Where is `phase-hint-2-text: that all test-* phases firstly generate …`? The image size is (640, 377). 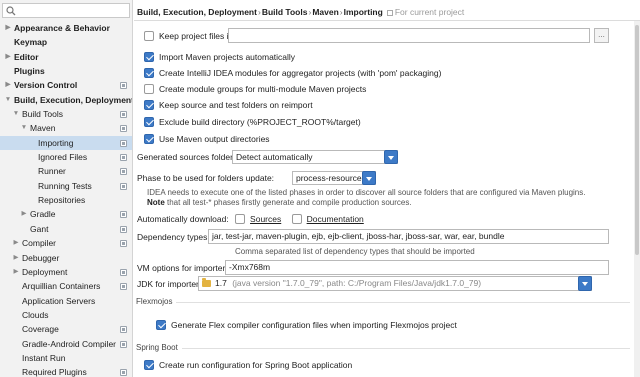
phase-hint-2-text: that all test-* phases firstly generate … is located at coordinates (288, 202).